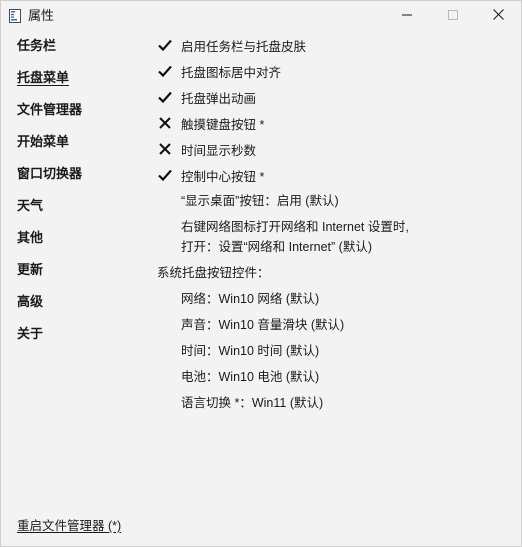  I want to click on sidebar-item-label: 文件管理器, so click(50, 109).